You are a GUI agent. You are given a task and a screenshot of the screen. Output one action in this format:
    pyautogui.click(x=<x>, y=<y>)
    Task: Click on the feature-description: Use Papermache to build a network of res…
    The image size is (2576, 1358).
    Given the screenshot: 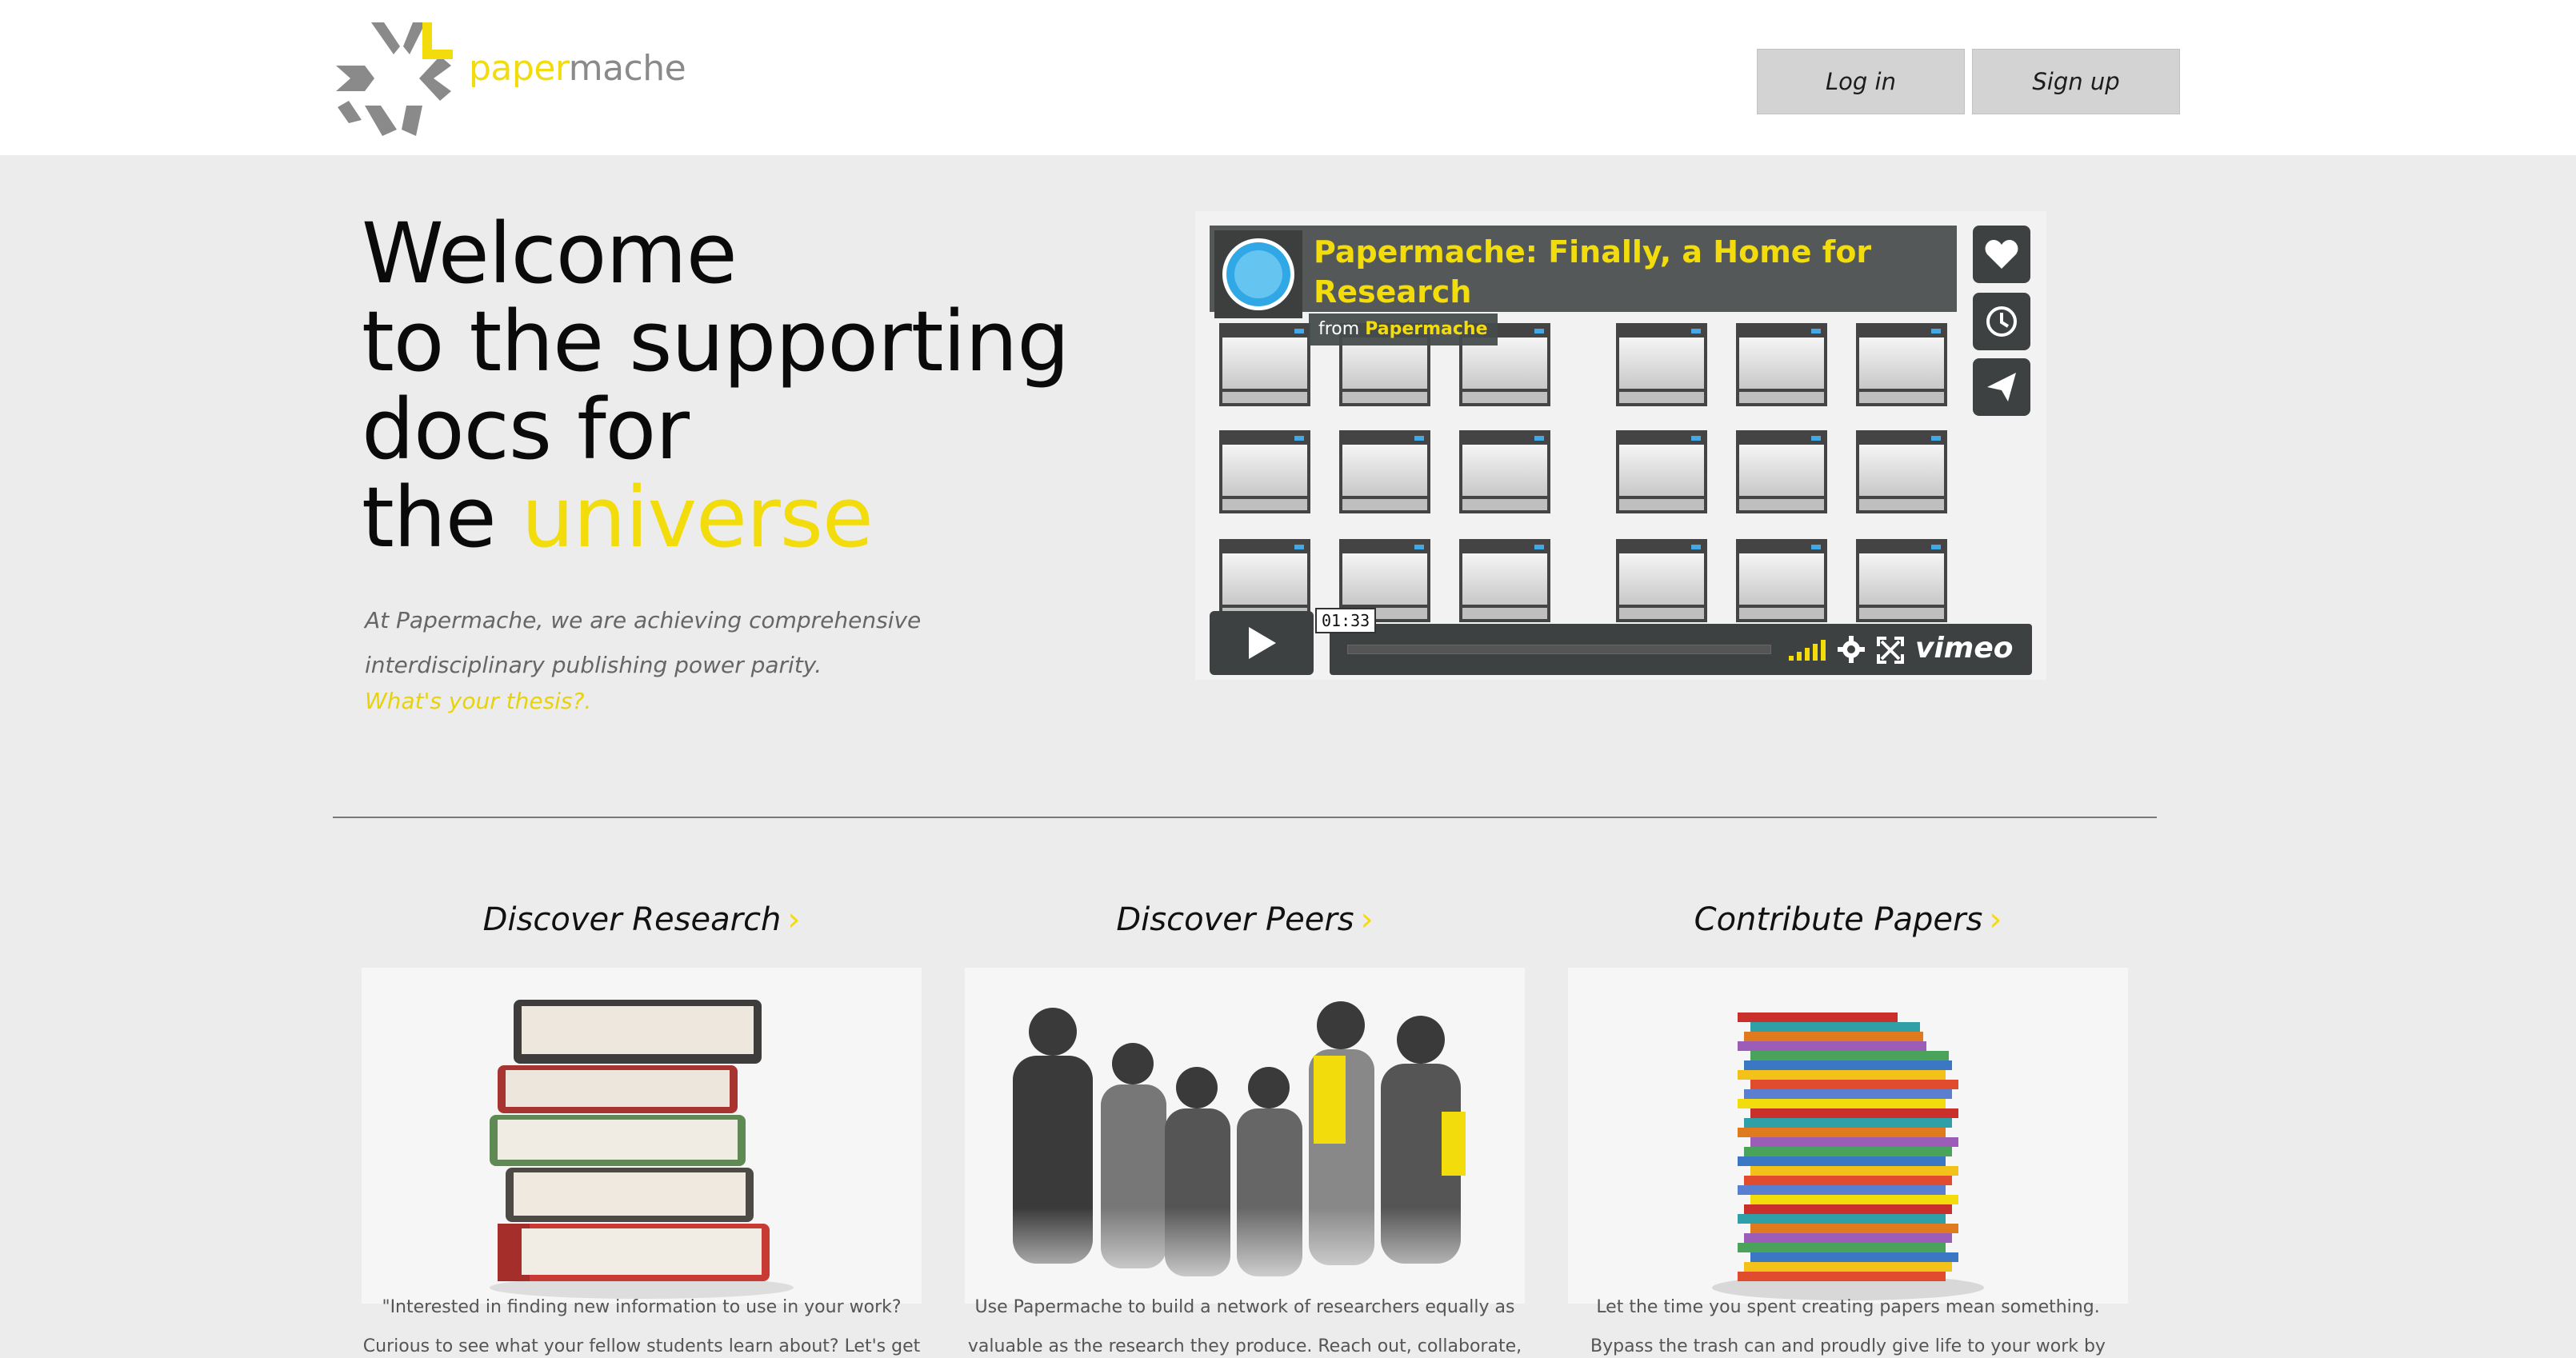 What is the action you would take?
    pyautogui.click(x=1244, y=1326)
    